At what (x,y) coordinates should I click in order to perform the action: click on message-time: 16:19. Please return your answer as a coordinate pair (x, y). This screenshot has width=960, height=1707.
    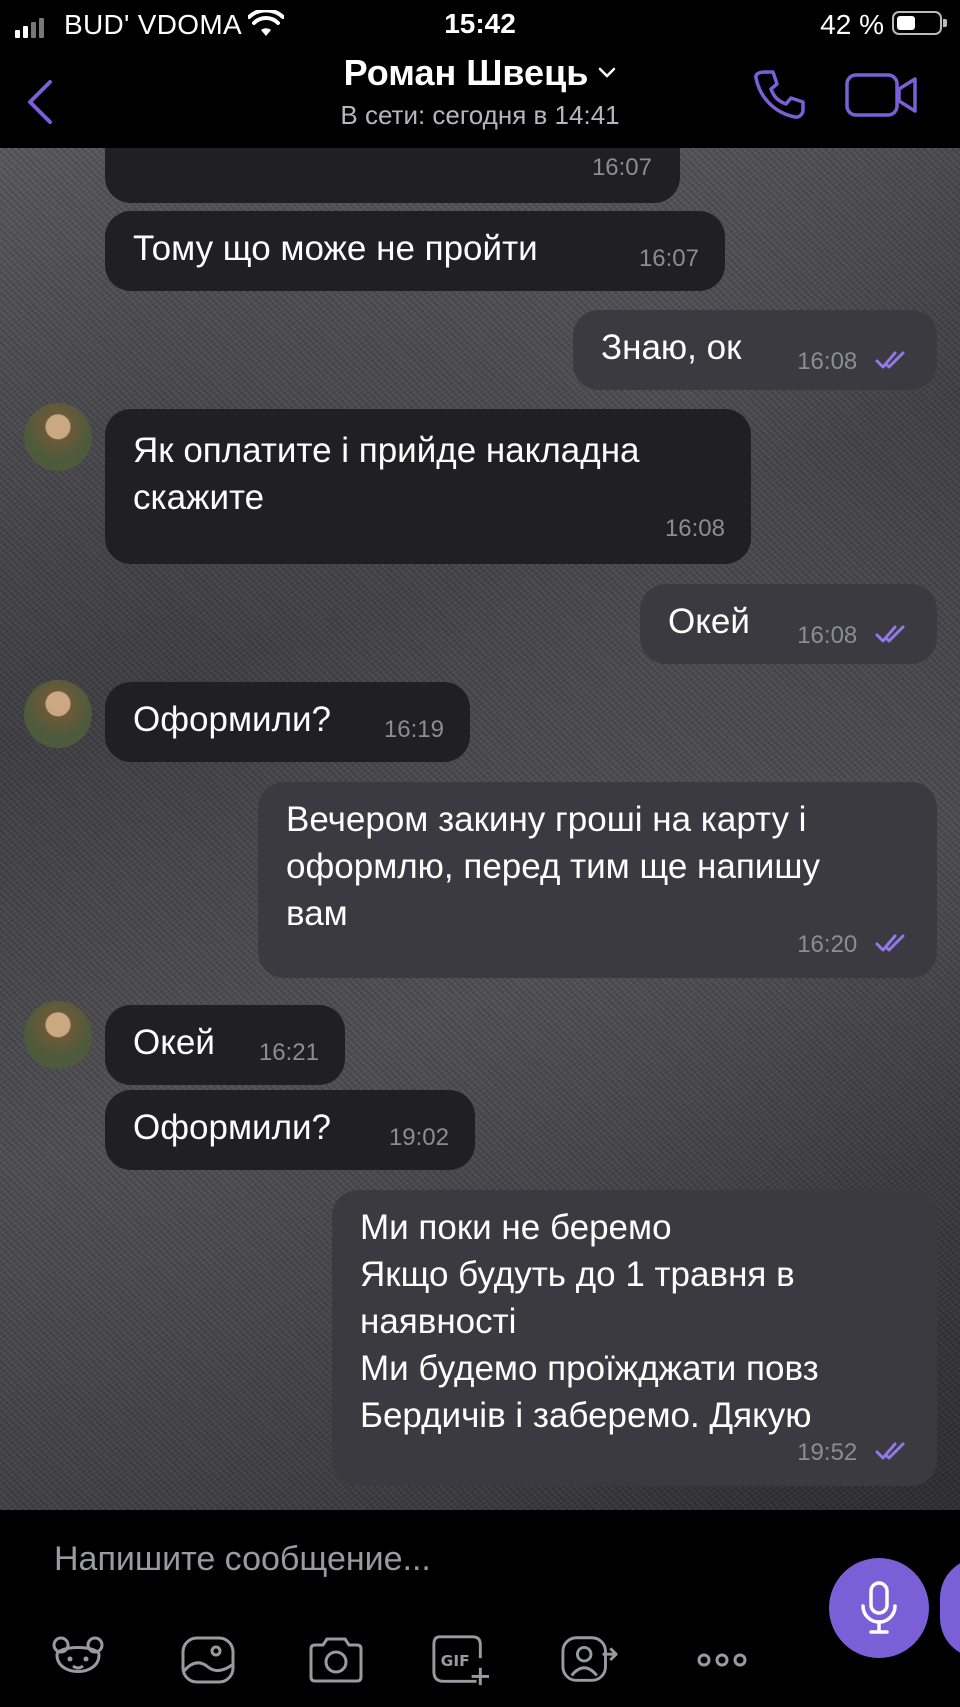
    Looking at the image, I should click on (413, 729).